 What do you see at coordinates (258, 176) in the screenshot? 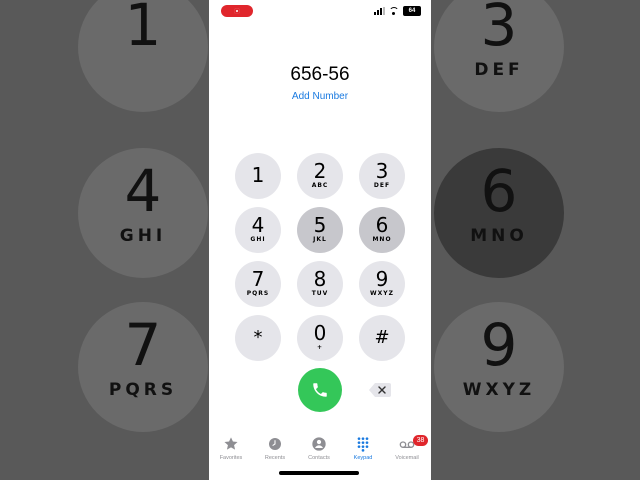
I see `key-1: 1` at bounding box center [258, 176].